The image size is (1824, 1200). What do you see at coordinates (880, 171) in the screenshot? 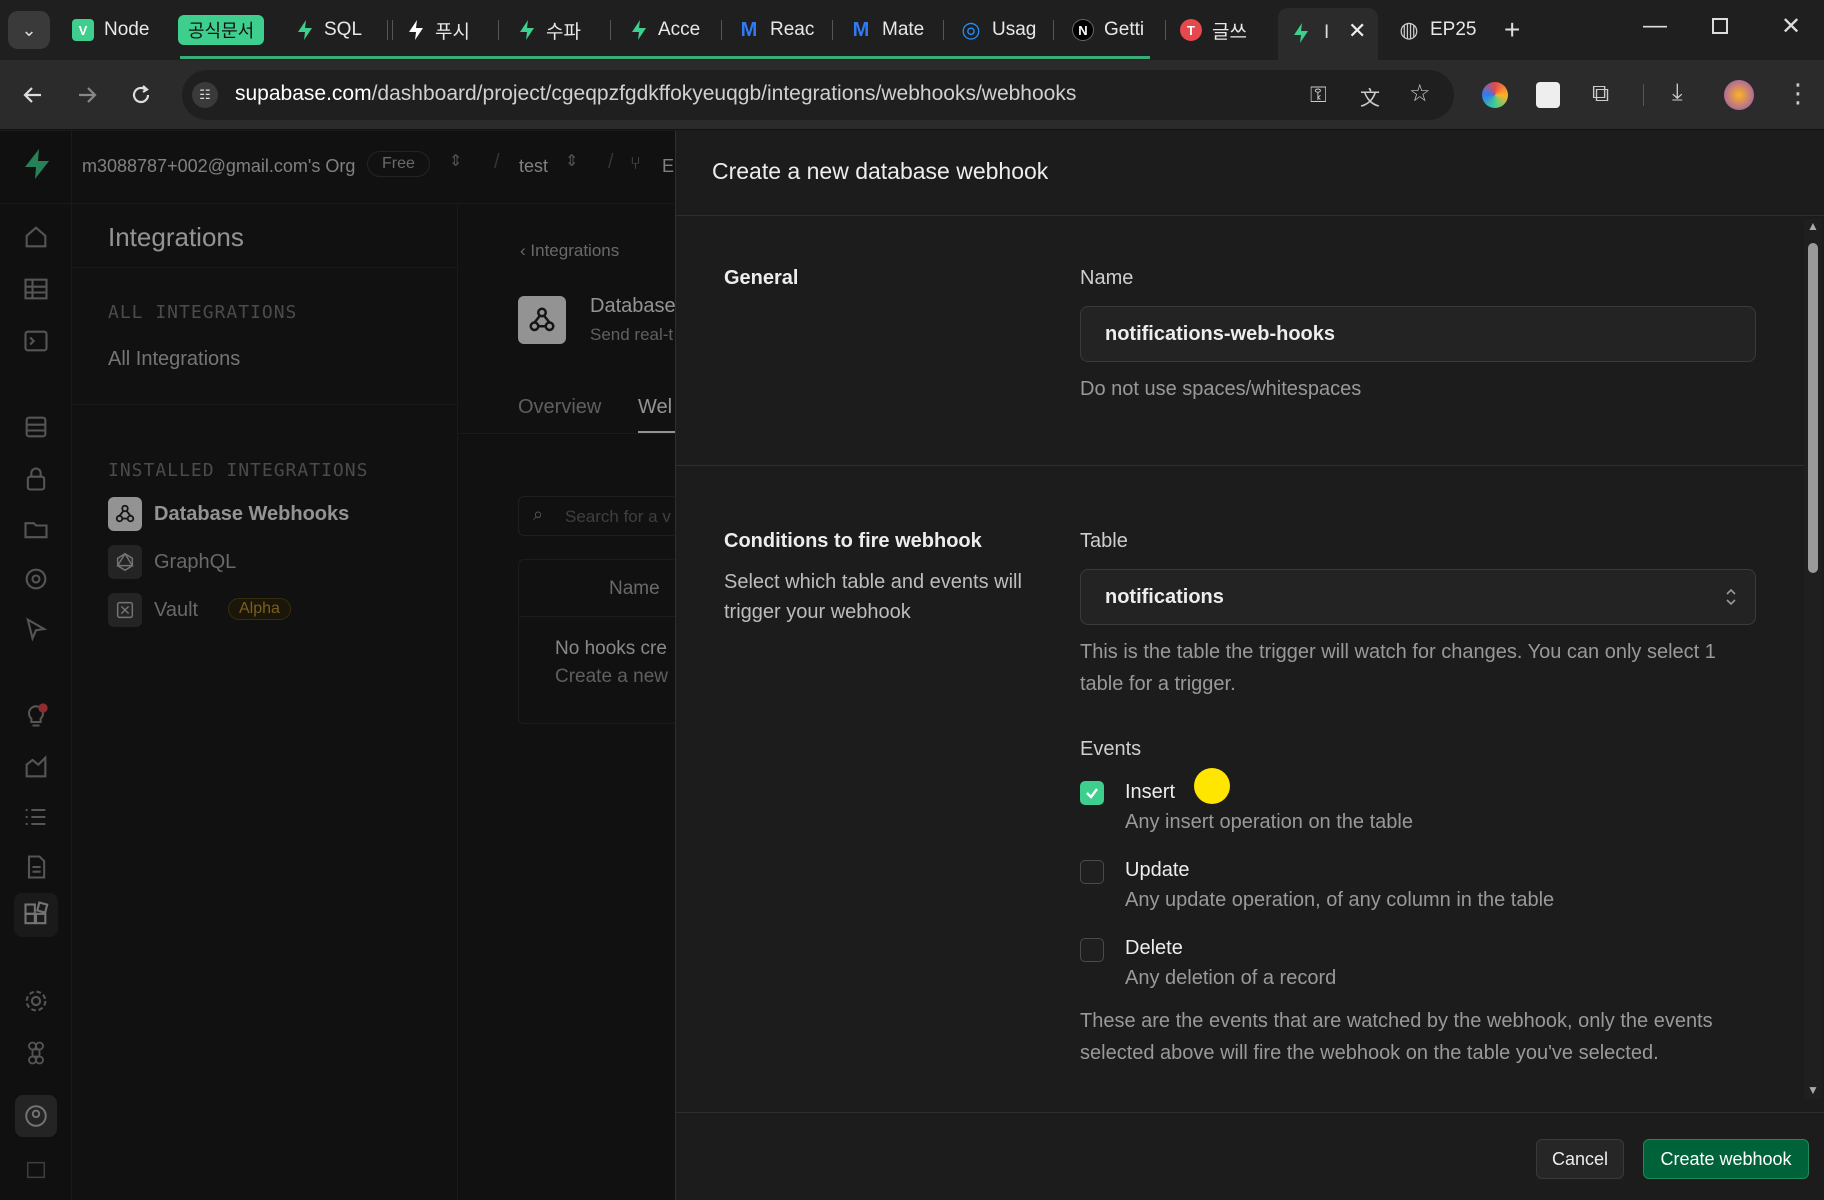
I see `drawer-title: Create a new database webhook` at bounding box center [880, 171].